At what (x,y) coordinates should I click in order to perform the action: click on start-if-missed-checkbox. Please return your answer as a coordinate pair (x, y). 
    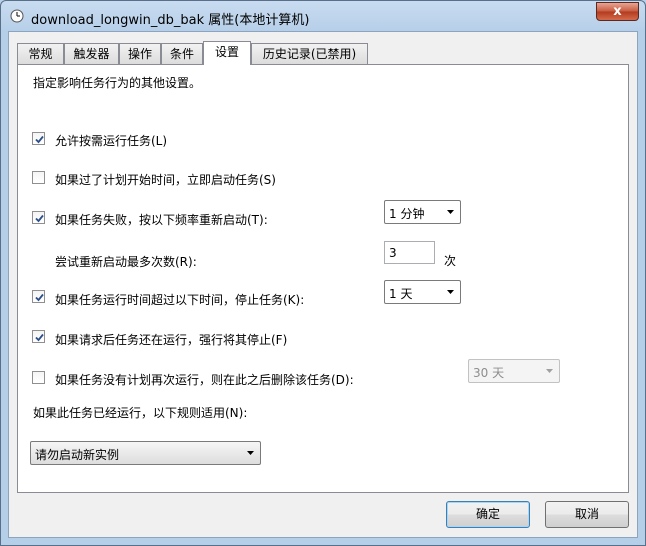
    Looking at the image, I should click on (38, 177).